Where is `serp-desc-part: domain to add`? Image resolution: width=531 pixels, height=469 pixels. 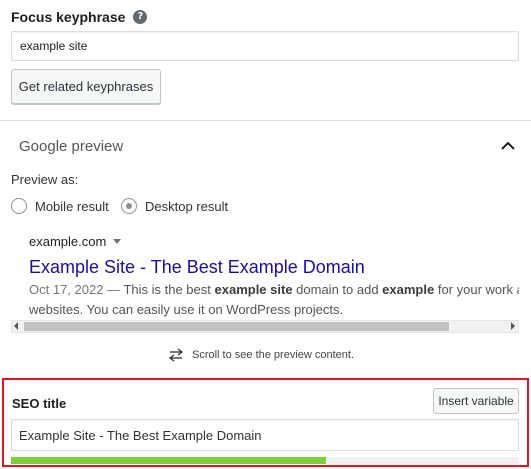 serp-desc-part: domain to add is located at coordinates (337, 289).